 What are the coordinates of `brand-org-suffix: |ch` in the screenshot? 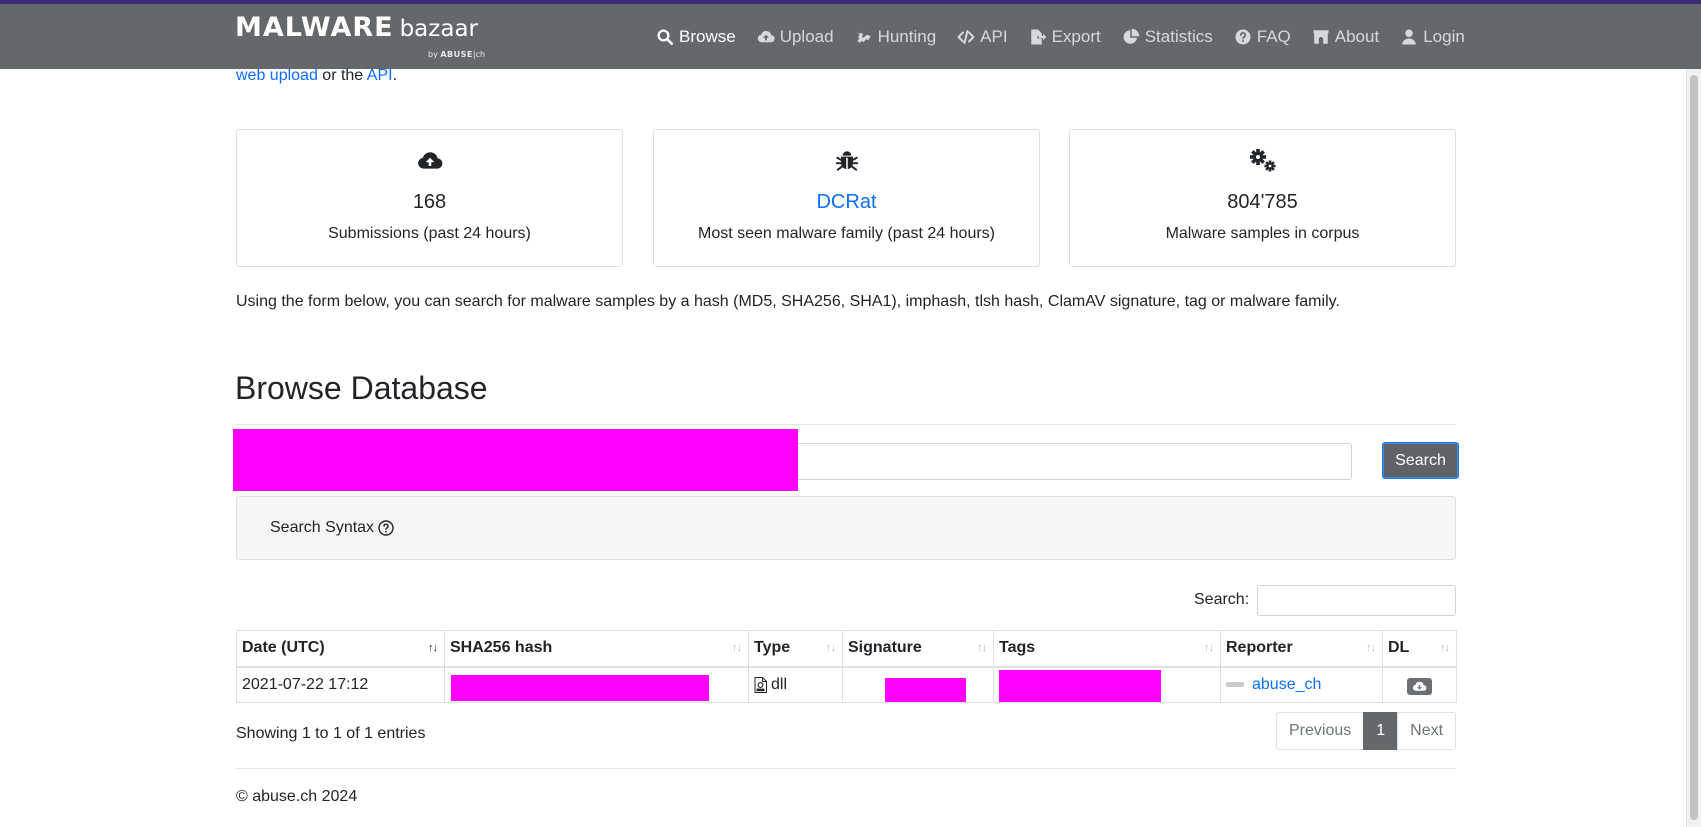 It's located at (479, 54).